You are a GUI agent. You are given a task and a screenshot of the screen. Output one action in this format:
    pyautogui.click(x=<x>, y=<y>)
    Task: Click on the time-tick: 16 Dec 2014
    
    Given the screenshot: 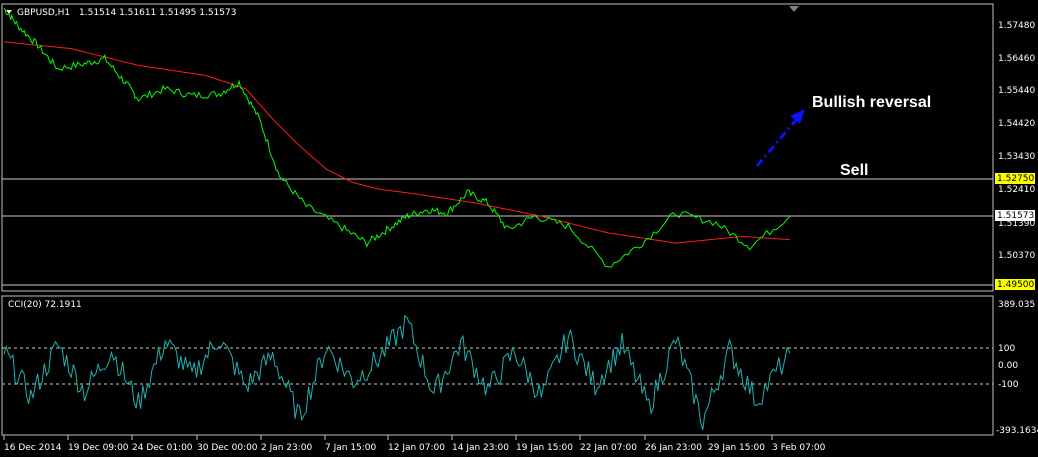 What is the action you would take?
    pyautogui.click(x=33, y=448)
    